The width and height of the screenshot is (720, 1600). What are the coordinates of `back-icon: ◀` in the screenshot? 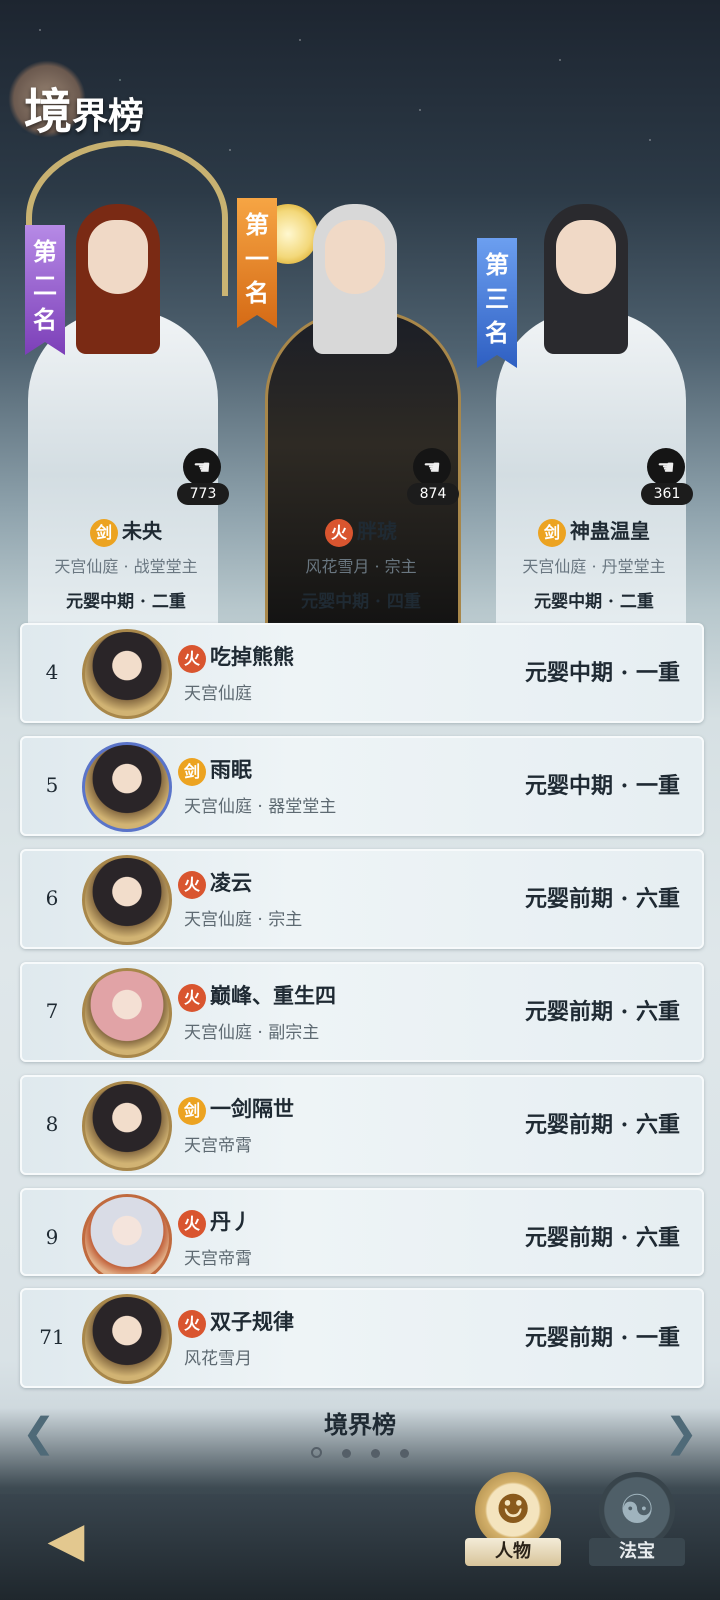 It's located at (66, 1542).